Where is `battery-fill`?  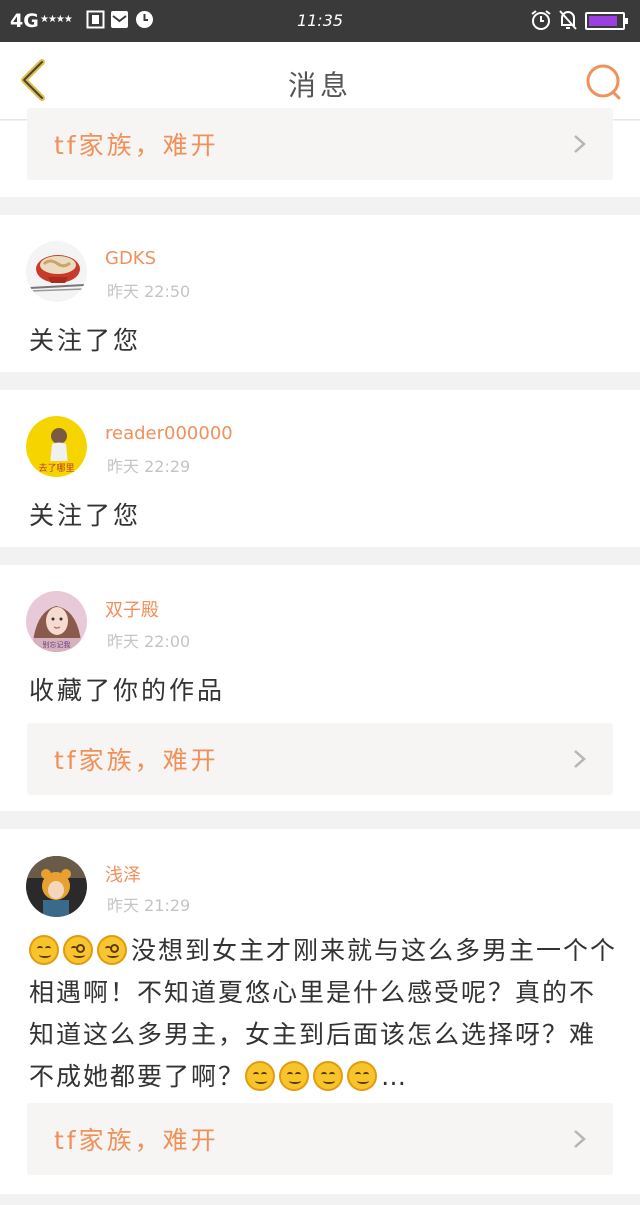 battery-fill is located at coordinates (603, 21).